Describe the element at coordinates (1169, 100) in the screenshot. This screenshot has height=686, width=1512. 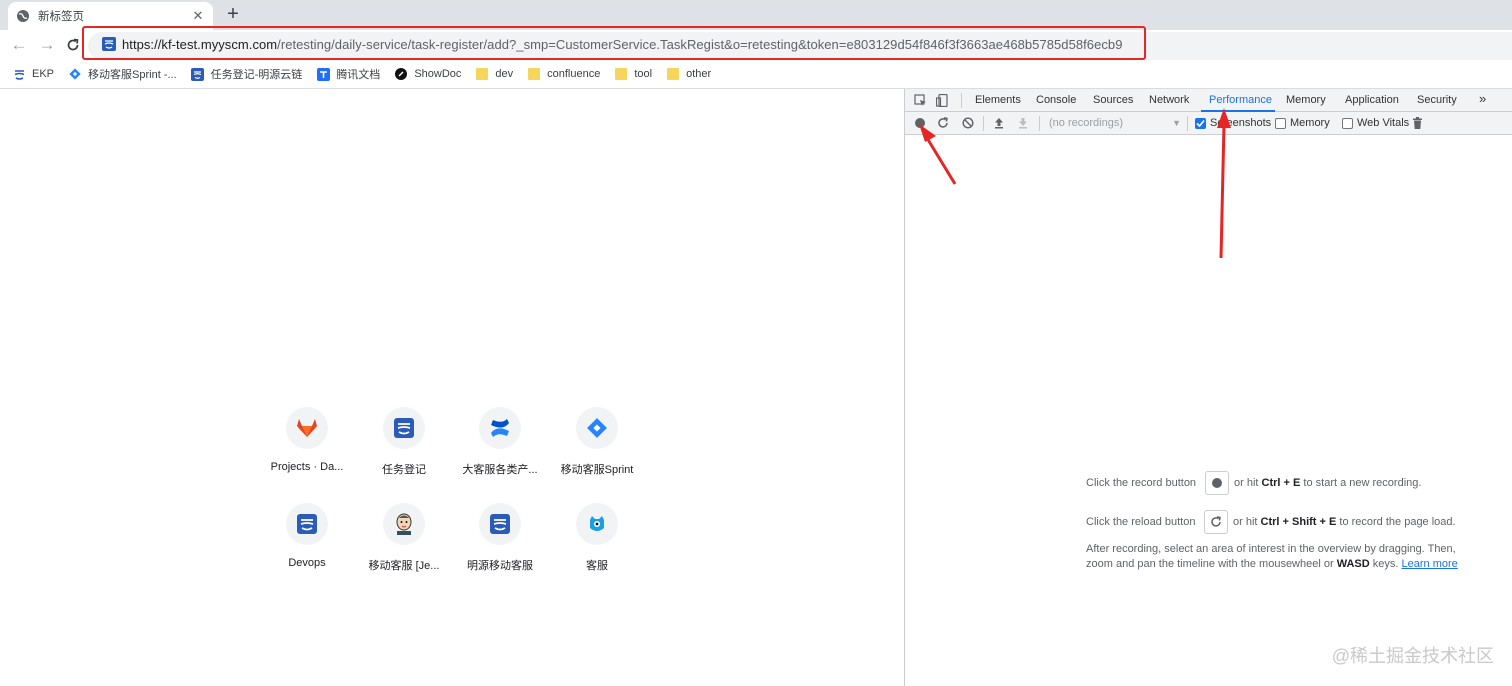
I see `tab-network: Network` at that location.